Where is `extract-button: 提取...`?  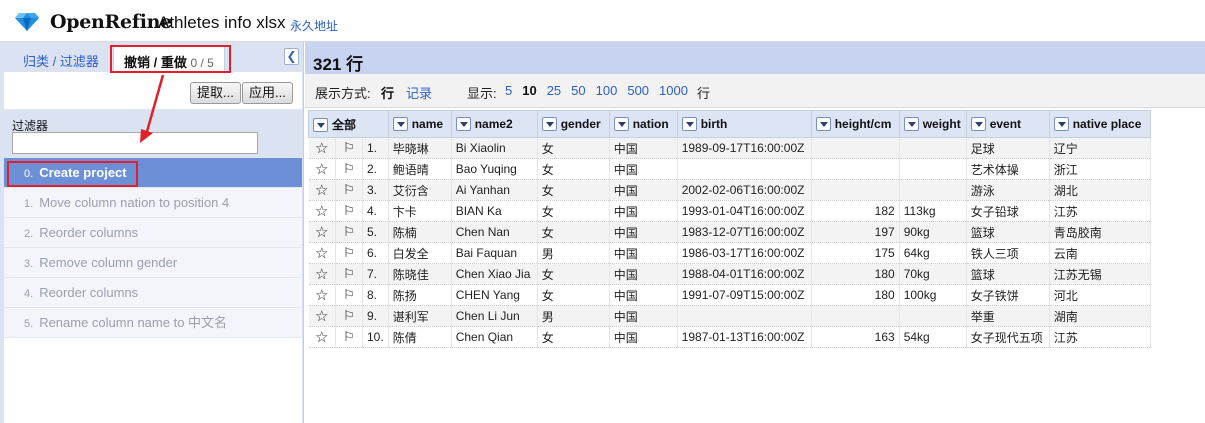 extract-button: 提取... is located at coordinates (215, 93).